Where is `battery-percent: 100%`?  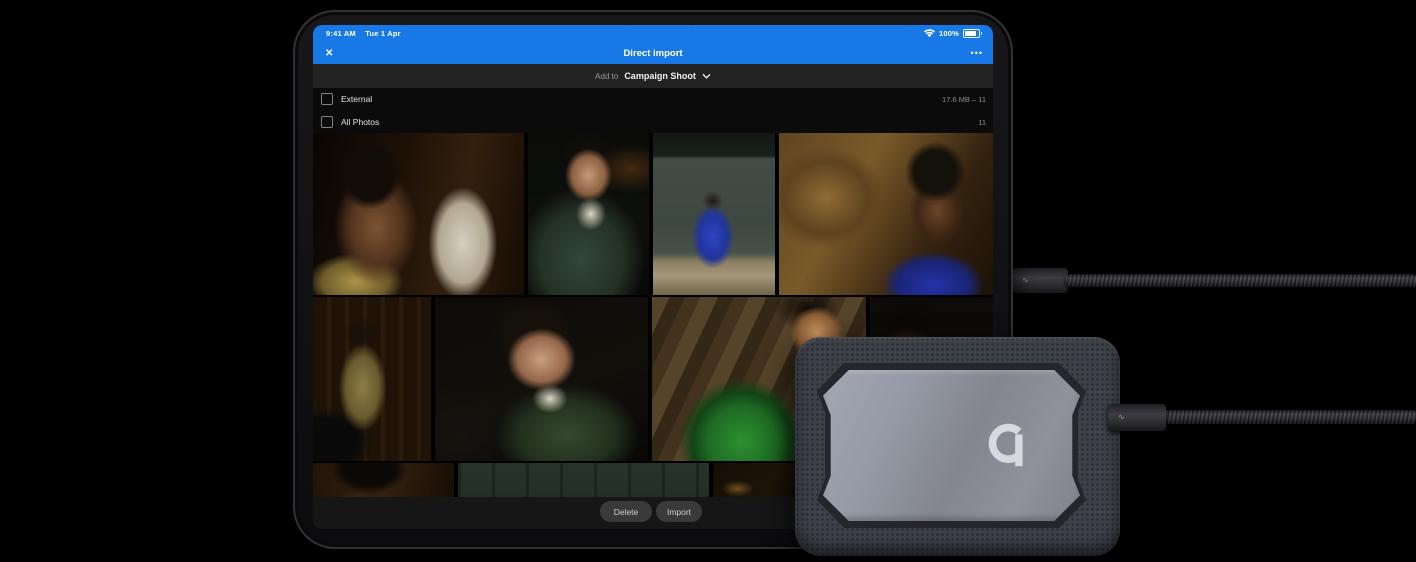
battery-percent: 100% is located at coordinates (949, 33).